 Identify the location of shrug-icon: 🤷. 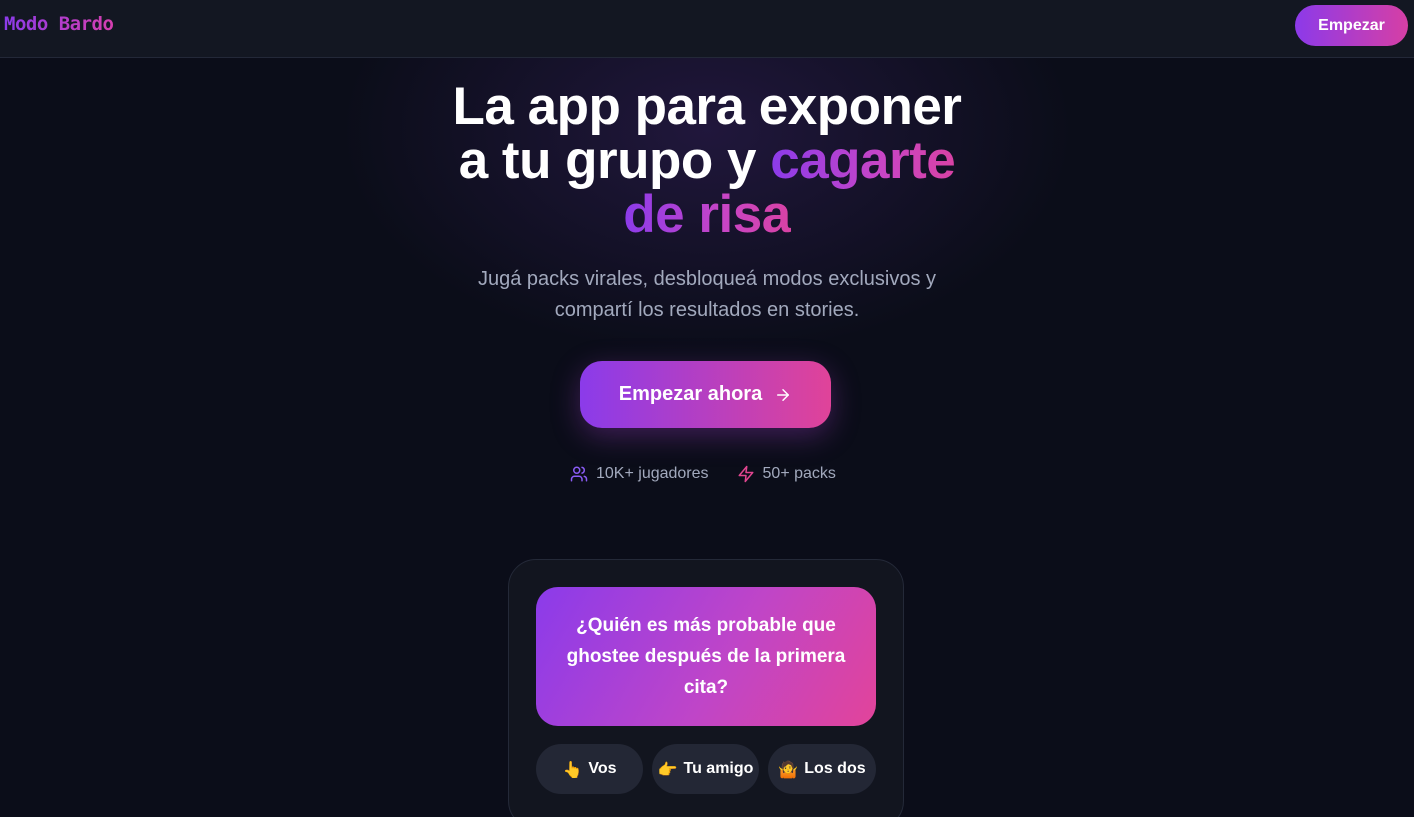
(788, 769).